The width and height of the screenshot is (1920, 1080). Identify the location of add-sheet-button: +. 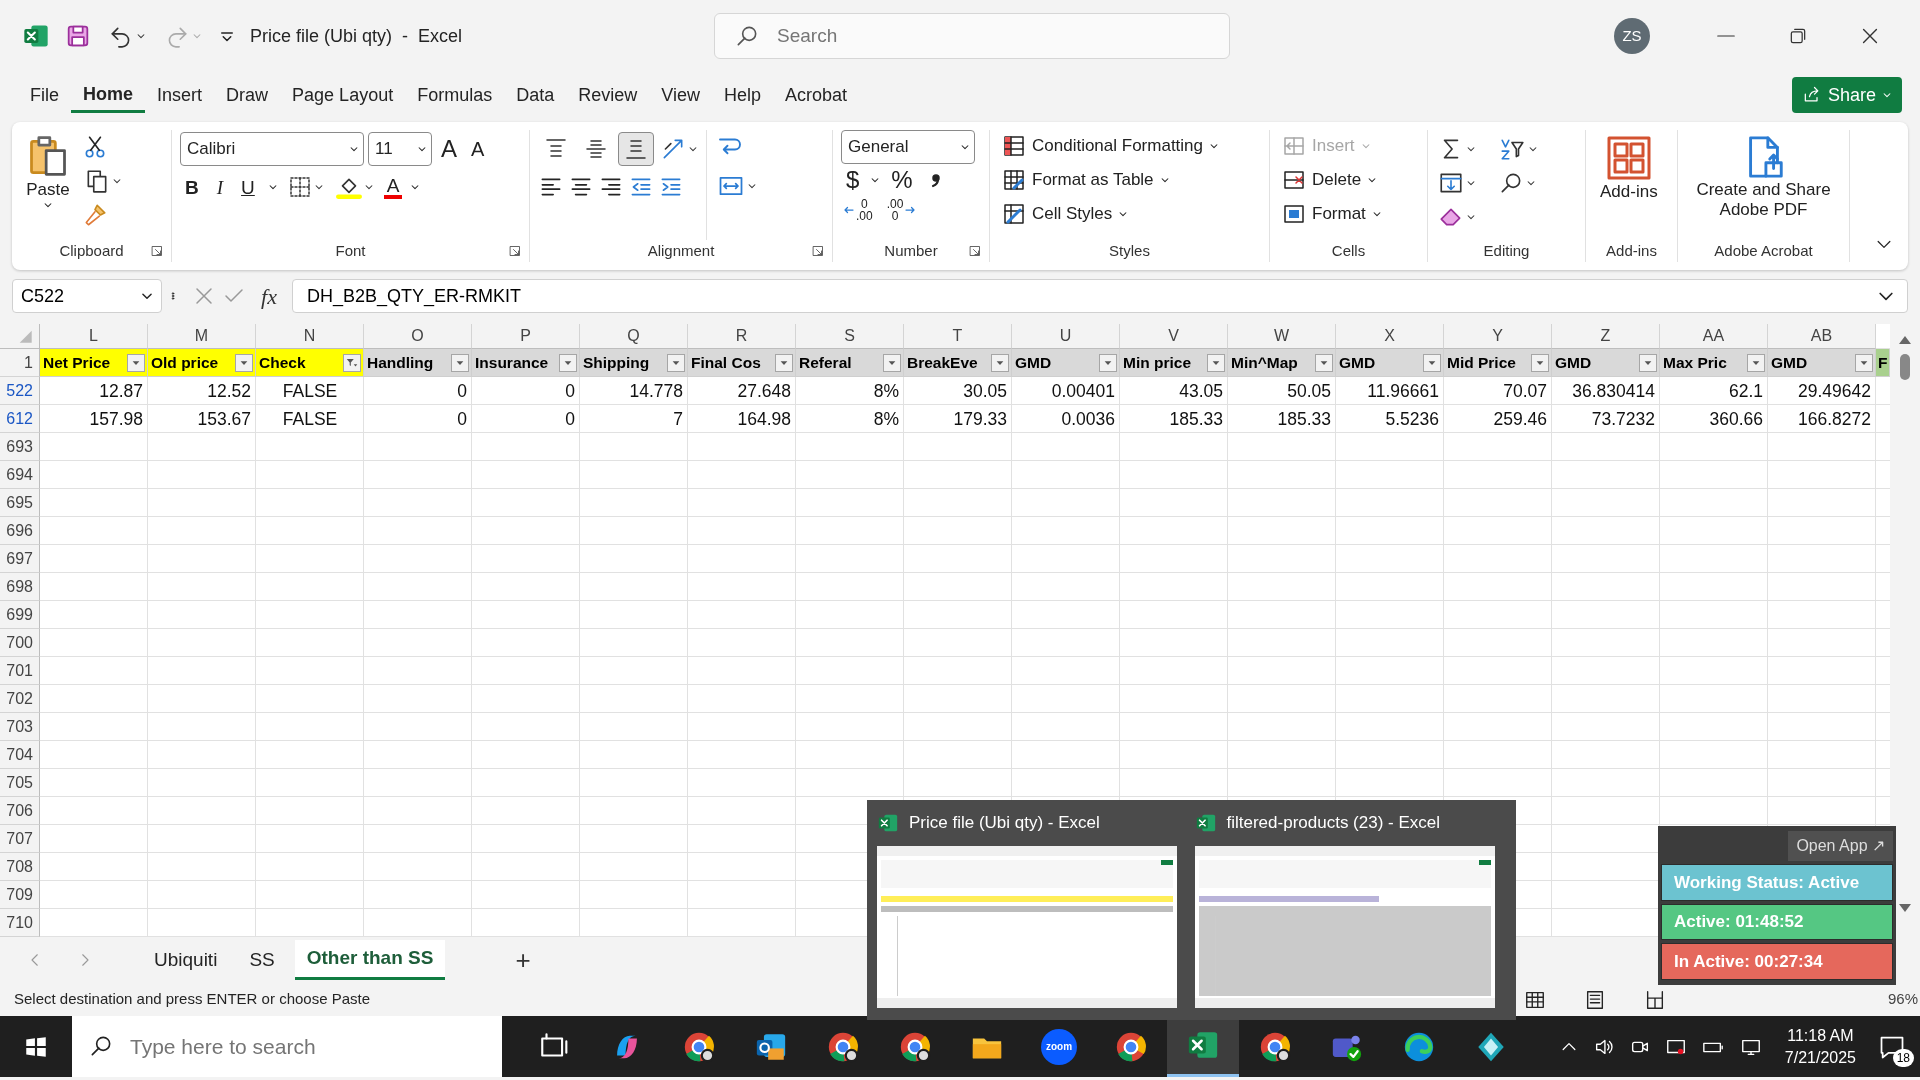
(523, 960).